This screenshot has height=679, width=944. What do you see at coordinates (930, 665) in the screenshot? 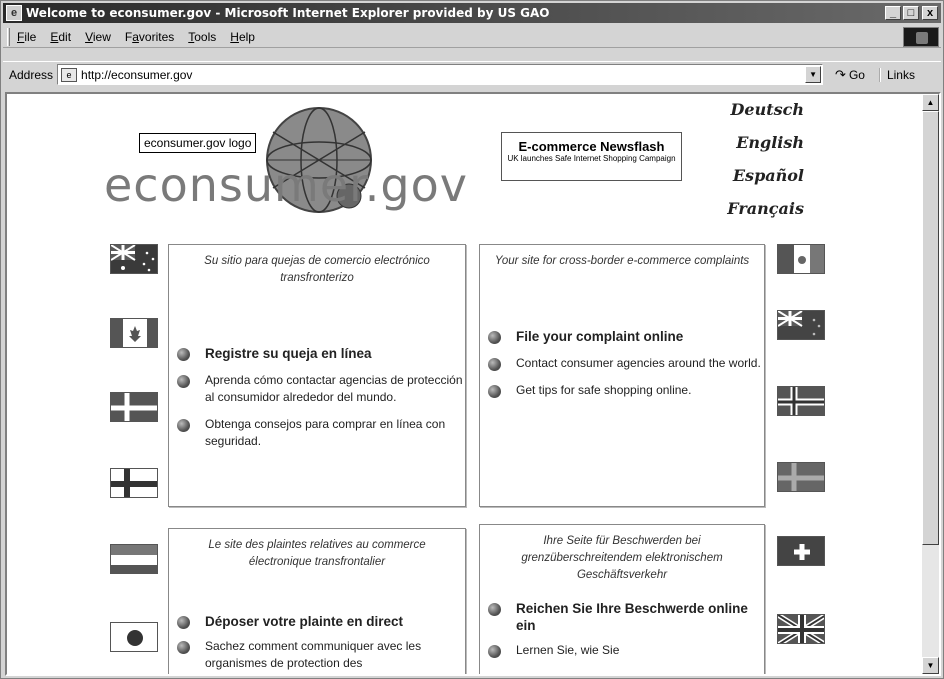
I see `scroll-down-icon: ▼` at bounding box center [930, 665].